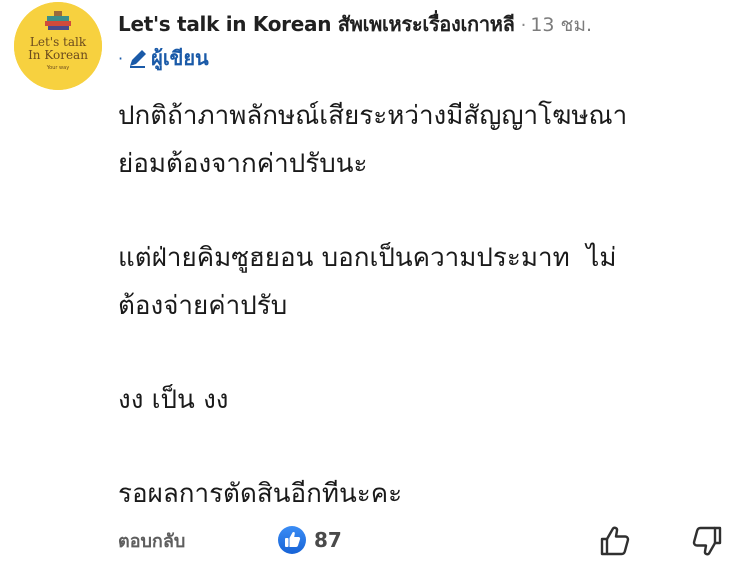 This screenshot has width=750, height=570. I want to click on svg-text: In Korean, so click(58, 55).